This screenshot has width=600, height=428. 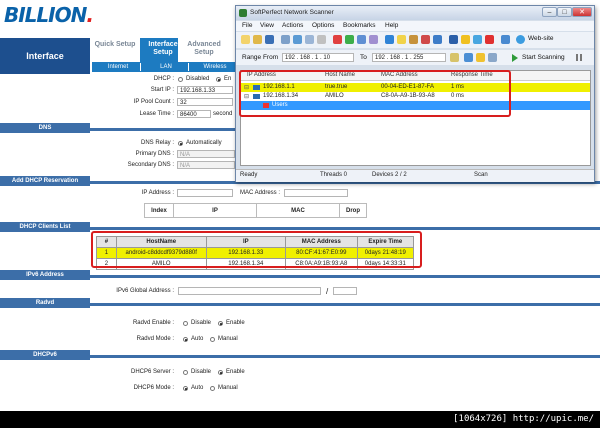 I want to click on copy-icon, so click(x=321, y=39).